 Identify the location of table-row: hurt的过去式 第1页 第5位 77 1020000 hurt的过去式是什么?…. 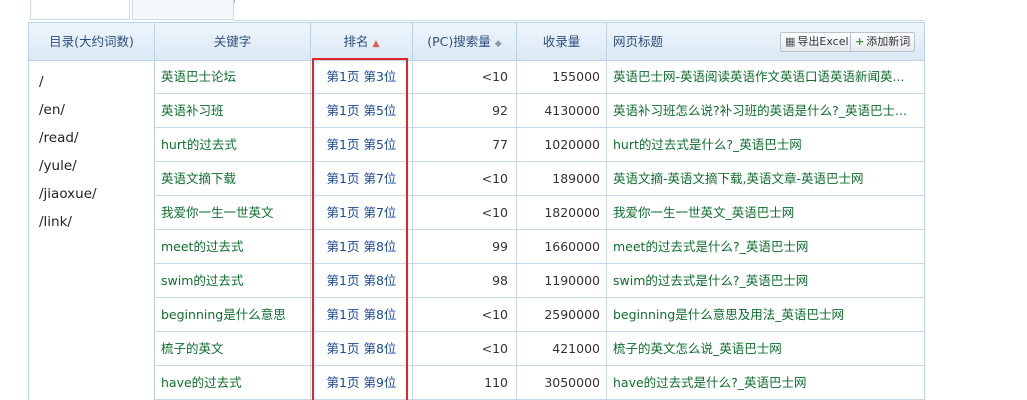
(539, 145).